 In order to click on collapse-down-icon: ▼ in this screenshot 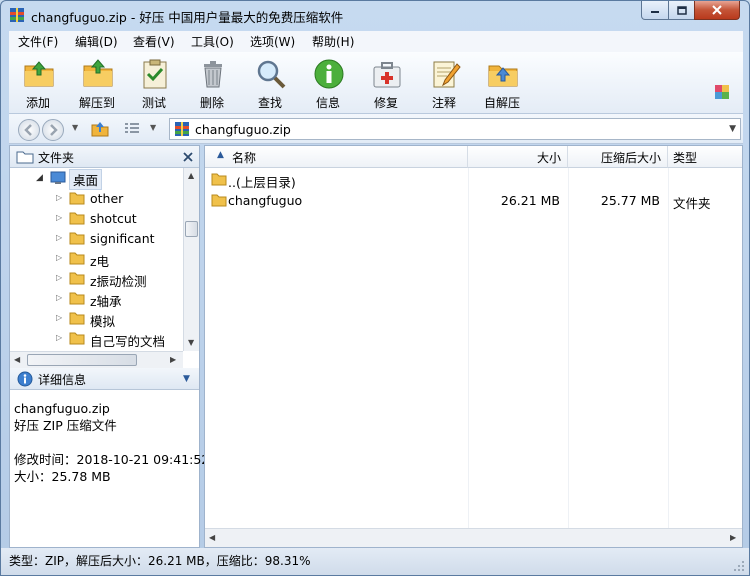, I will do `click(186, 379)`.